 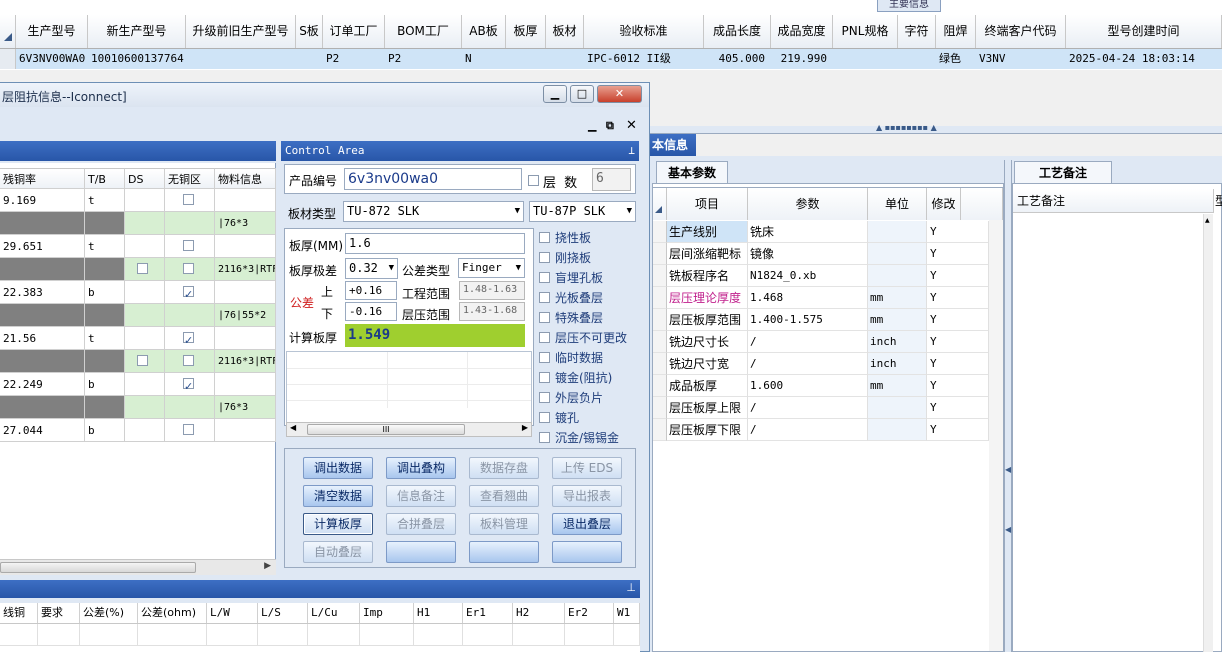 I want to click on layer-cell: 21.56, so click(x=42, y=338).